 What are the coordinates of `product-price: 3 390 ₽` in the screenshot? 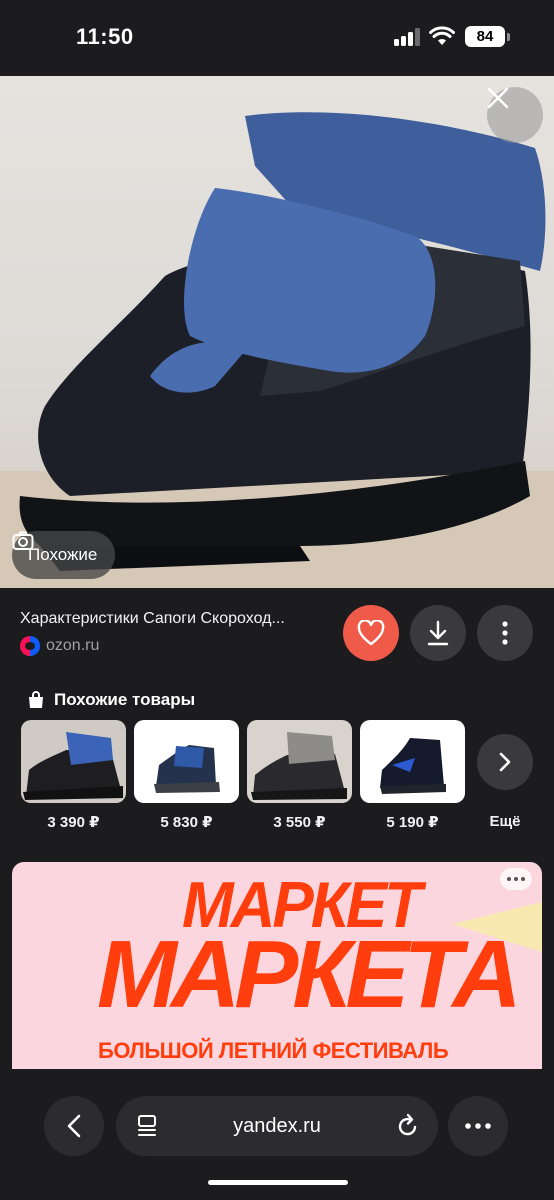 It's located at (73, 822).